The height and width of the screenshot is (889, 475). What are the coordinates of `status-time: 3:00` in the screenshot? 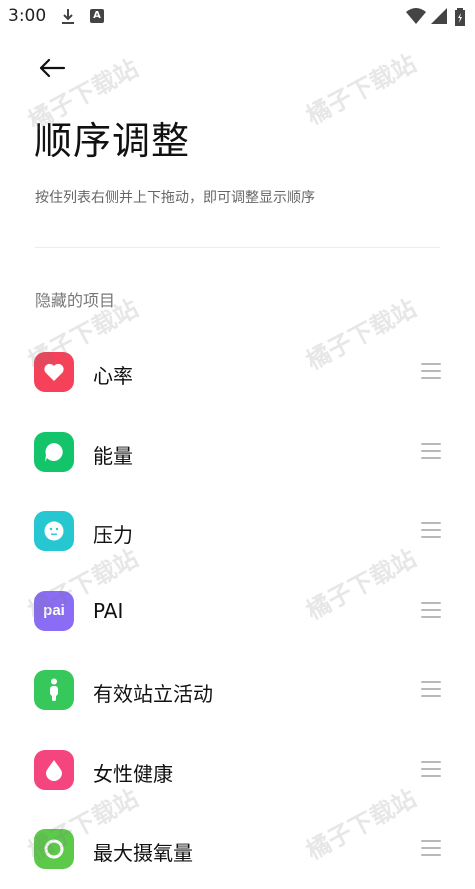 It's located at (27, 16).